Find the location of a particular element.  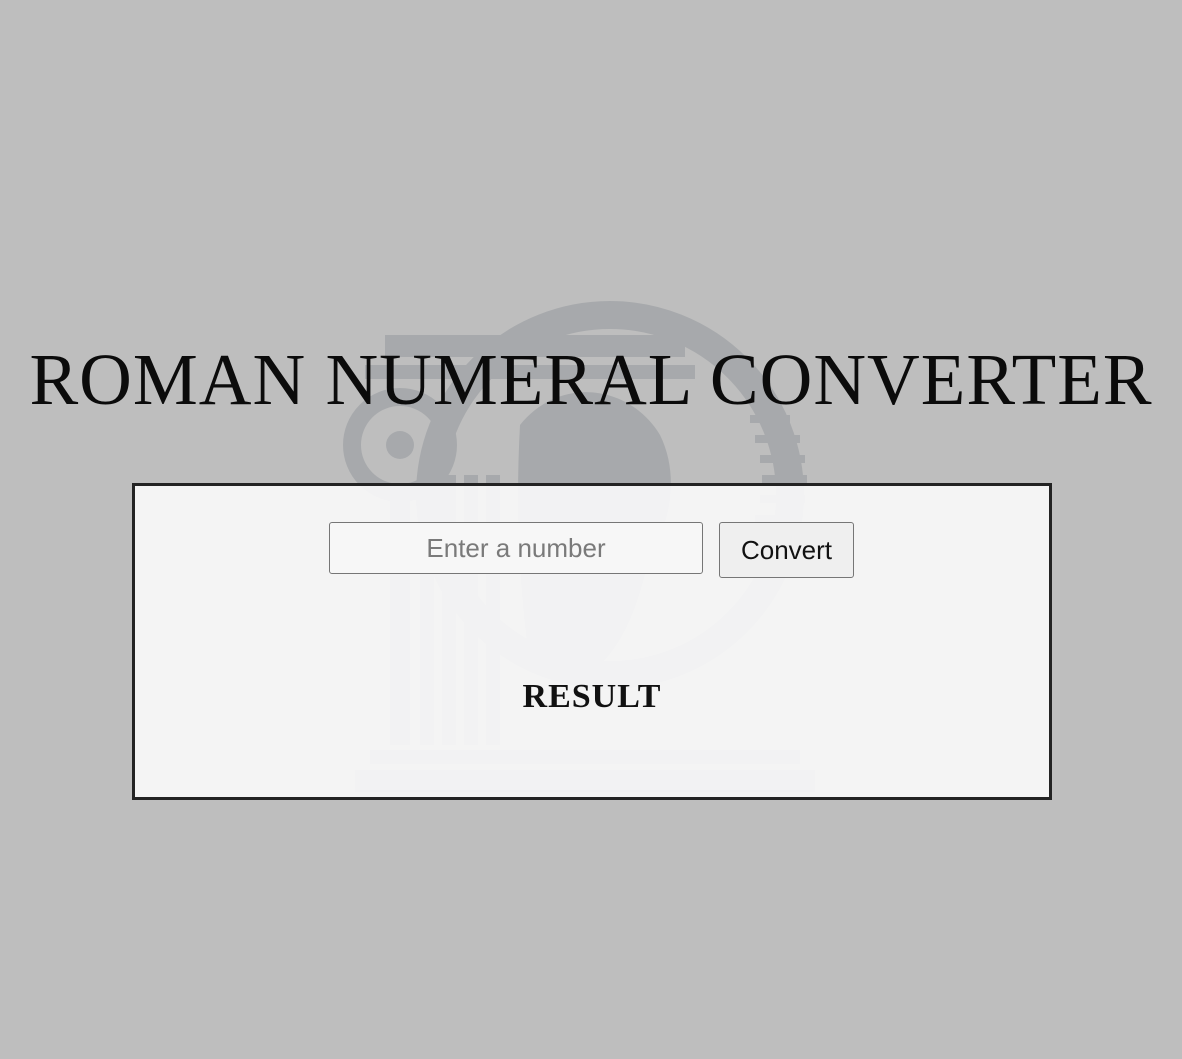

convert-button: Convert is located at coordinates (786, 550).